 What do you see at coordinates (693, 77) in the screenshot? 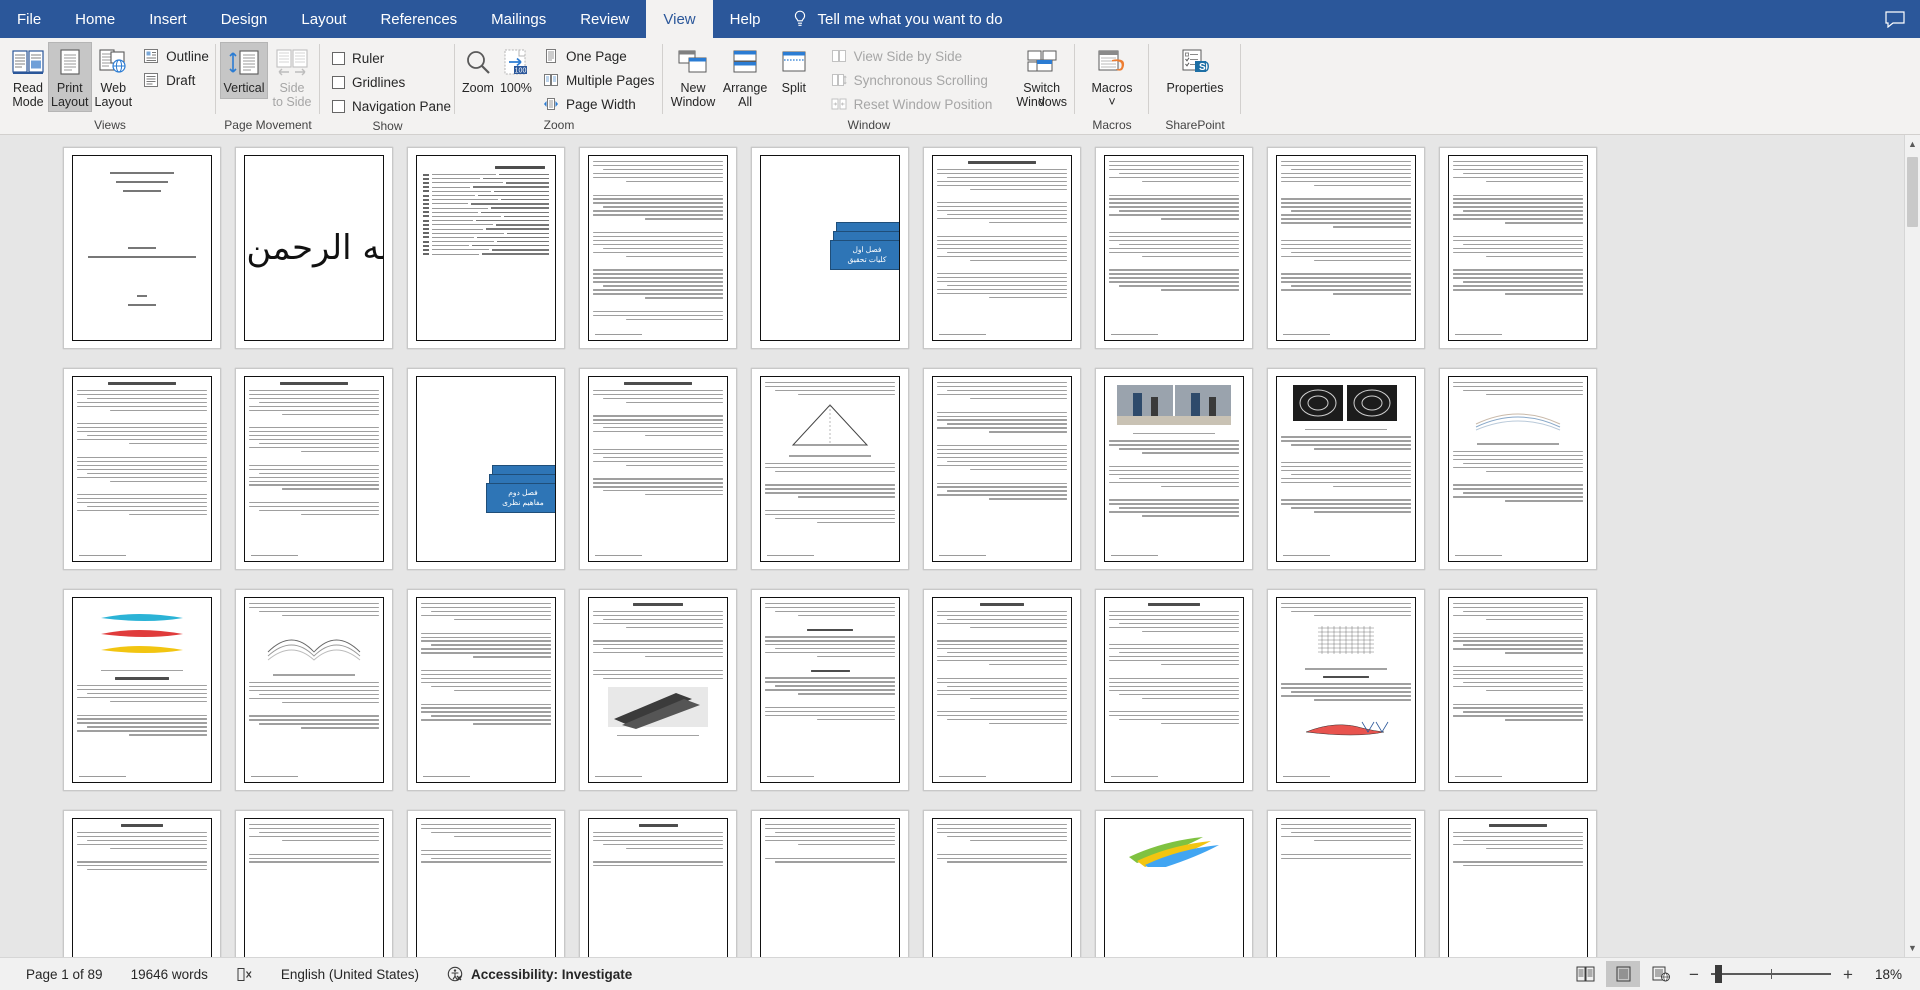
I see `new-window-button: New Window` at bounding box center [693, 77].